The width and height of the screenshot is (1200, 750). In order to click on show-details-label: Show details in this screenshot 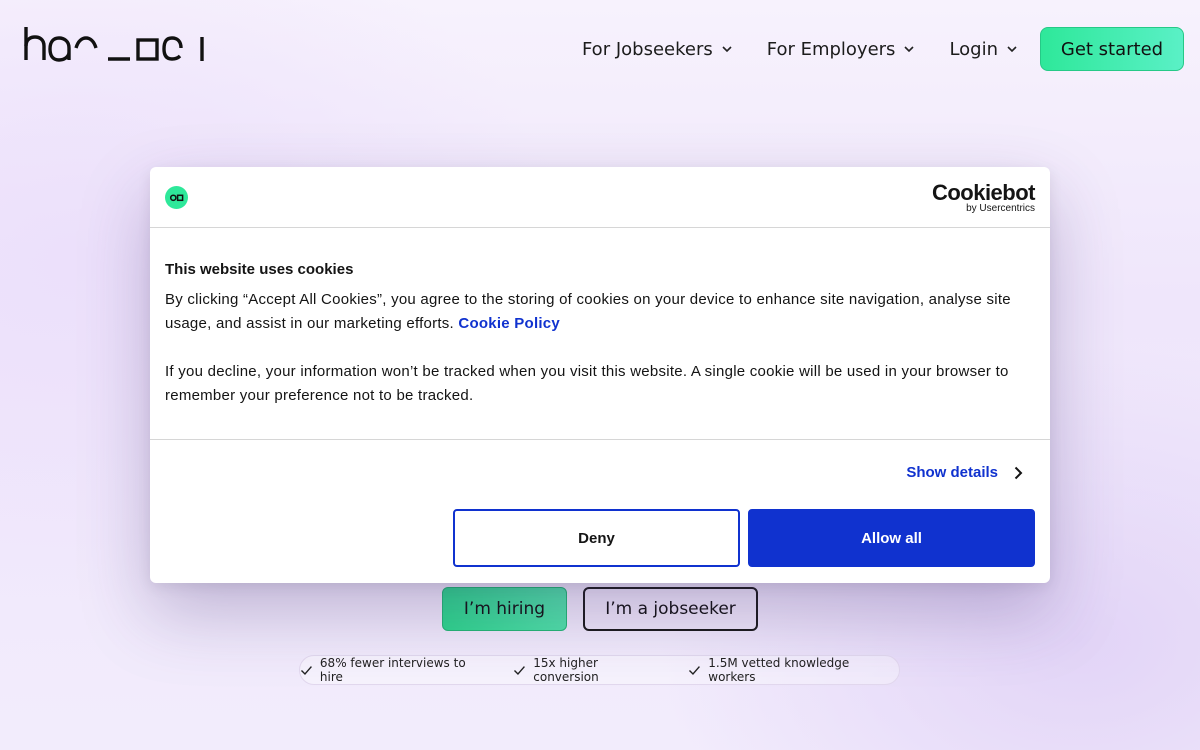, I will do `click(952, 472)`.